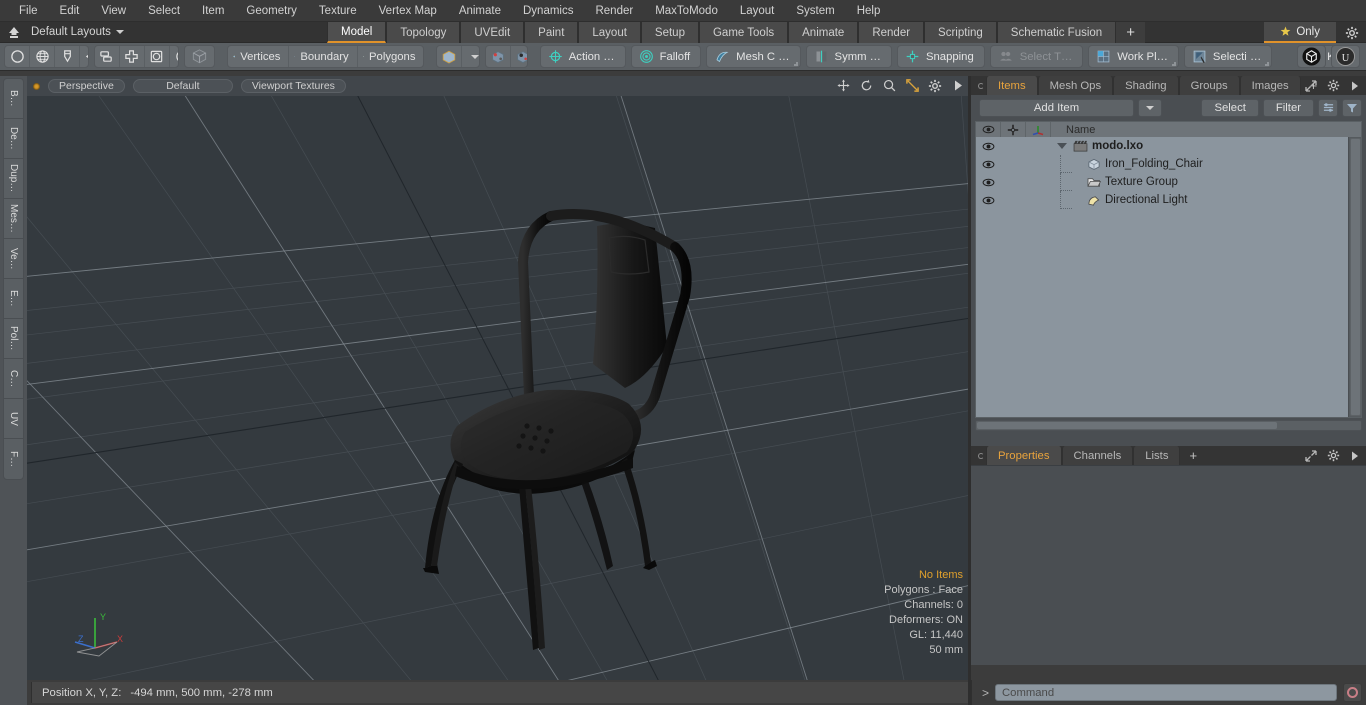  I want to click on tab-layout: Layout, so click(609, 32).